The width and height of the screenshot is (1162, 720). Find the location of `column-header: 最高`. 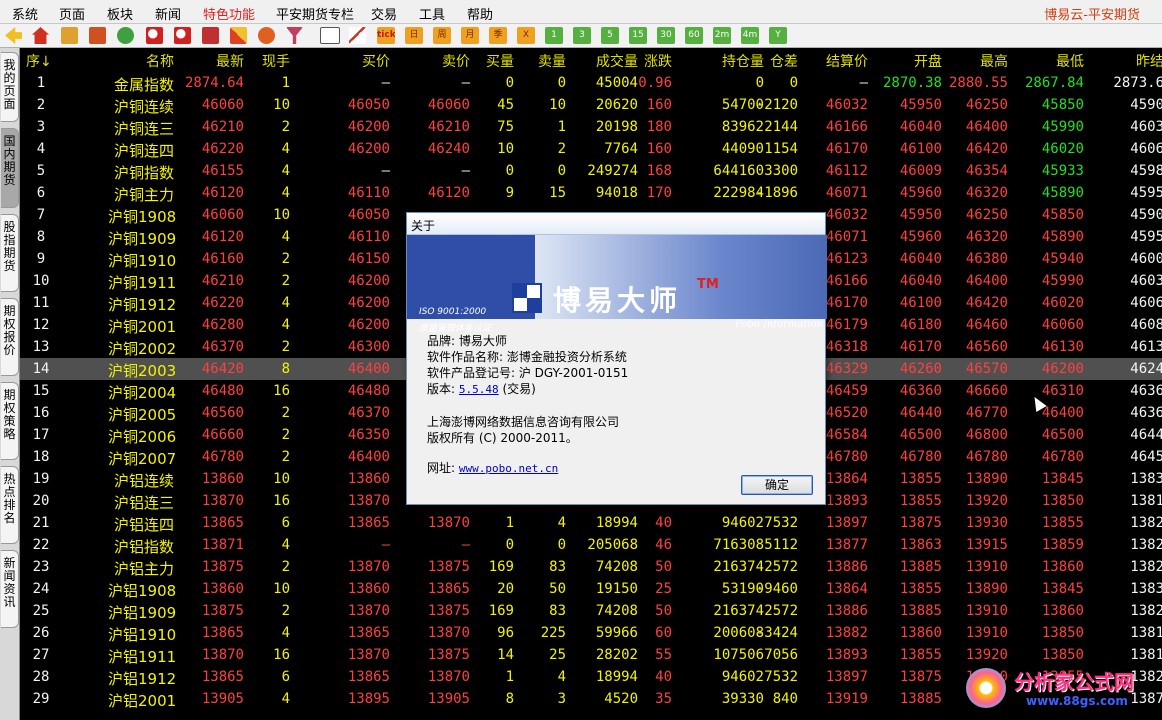

column-header: 最高 is located at coordinates (977, 61).